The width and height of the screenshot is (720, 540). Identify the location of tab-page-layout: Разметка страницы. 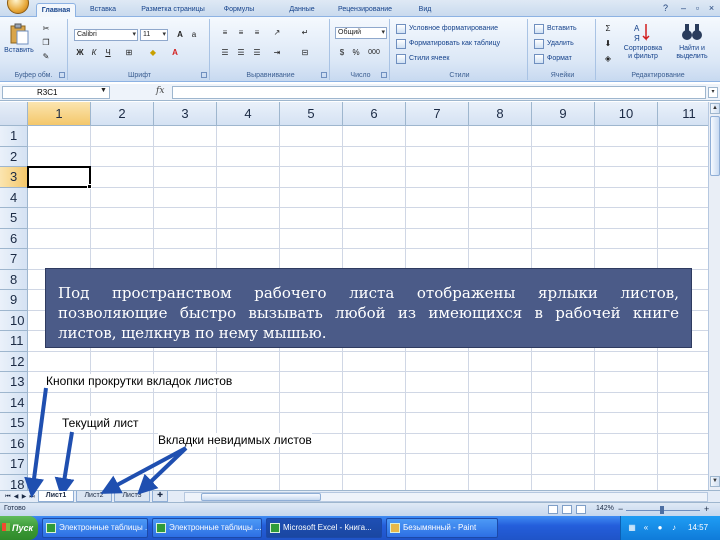
(173, 10).